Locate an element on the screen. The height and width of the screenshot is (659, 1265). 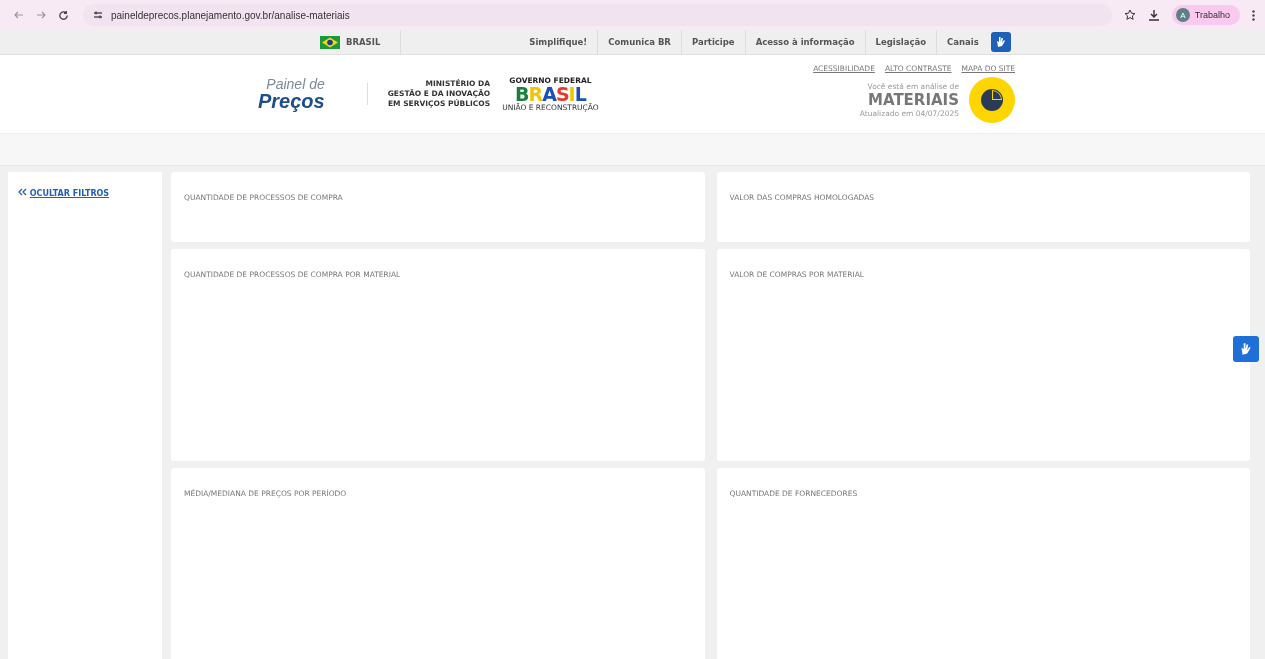
site-settings-icon is located at coordinates (98, 15).